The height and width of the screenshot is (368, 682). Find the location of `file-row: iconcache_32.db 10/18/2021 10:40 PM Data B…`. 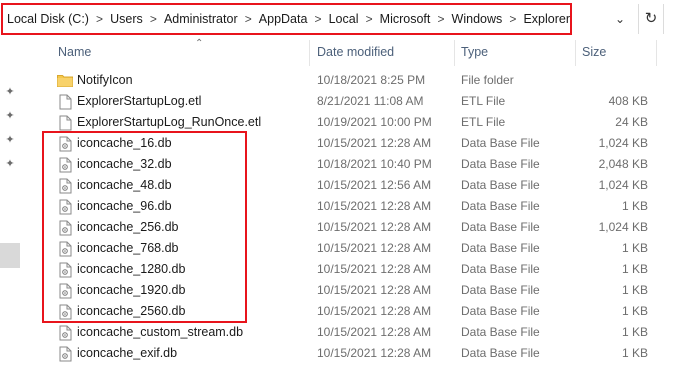

file-row: iconcache_32.db 10/18/2021 10:40 PM Data B… is located at coordinates (351, 164).